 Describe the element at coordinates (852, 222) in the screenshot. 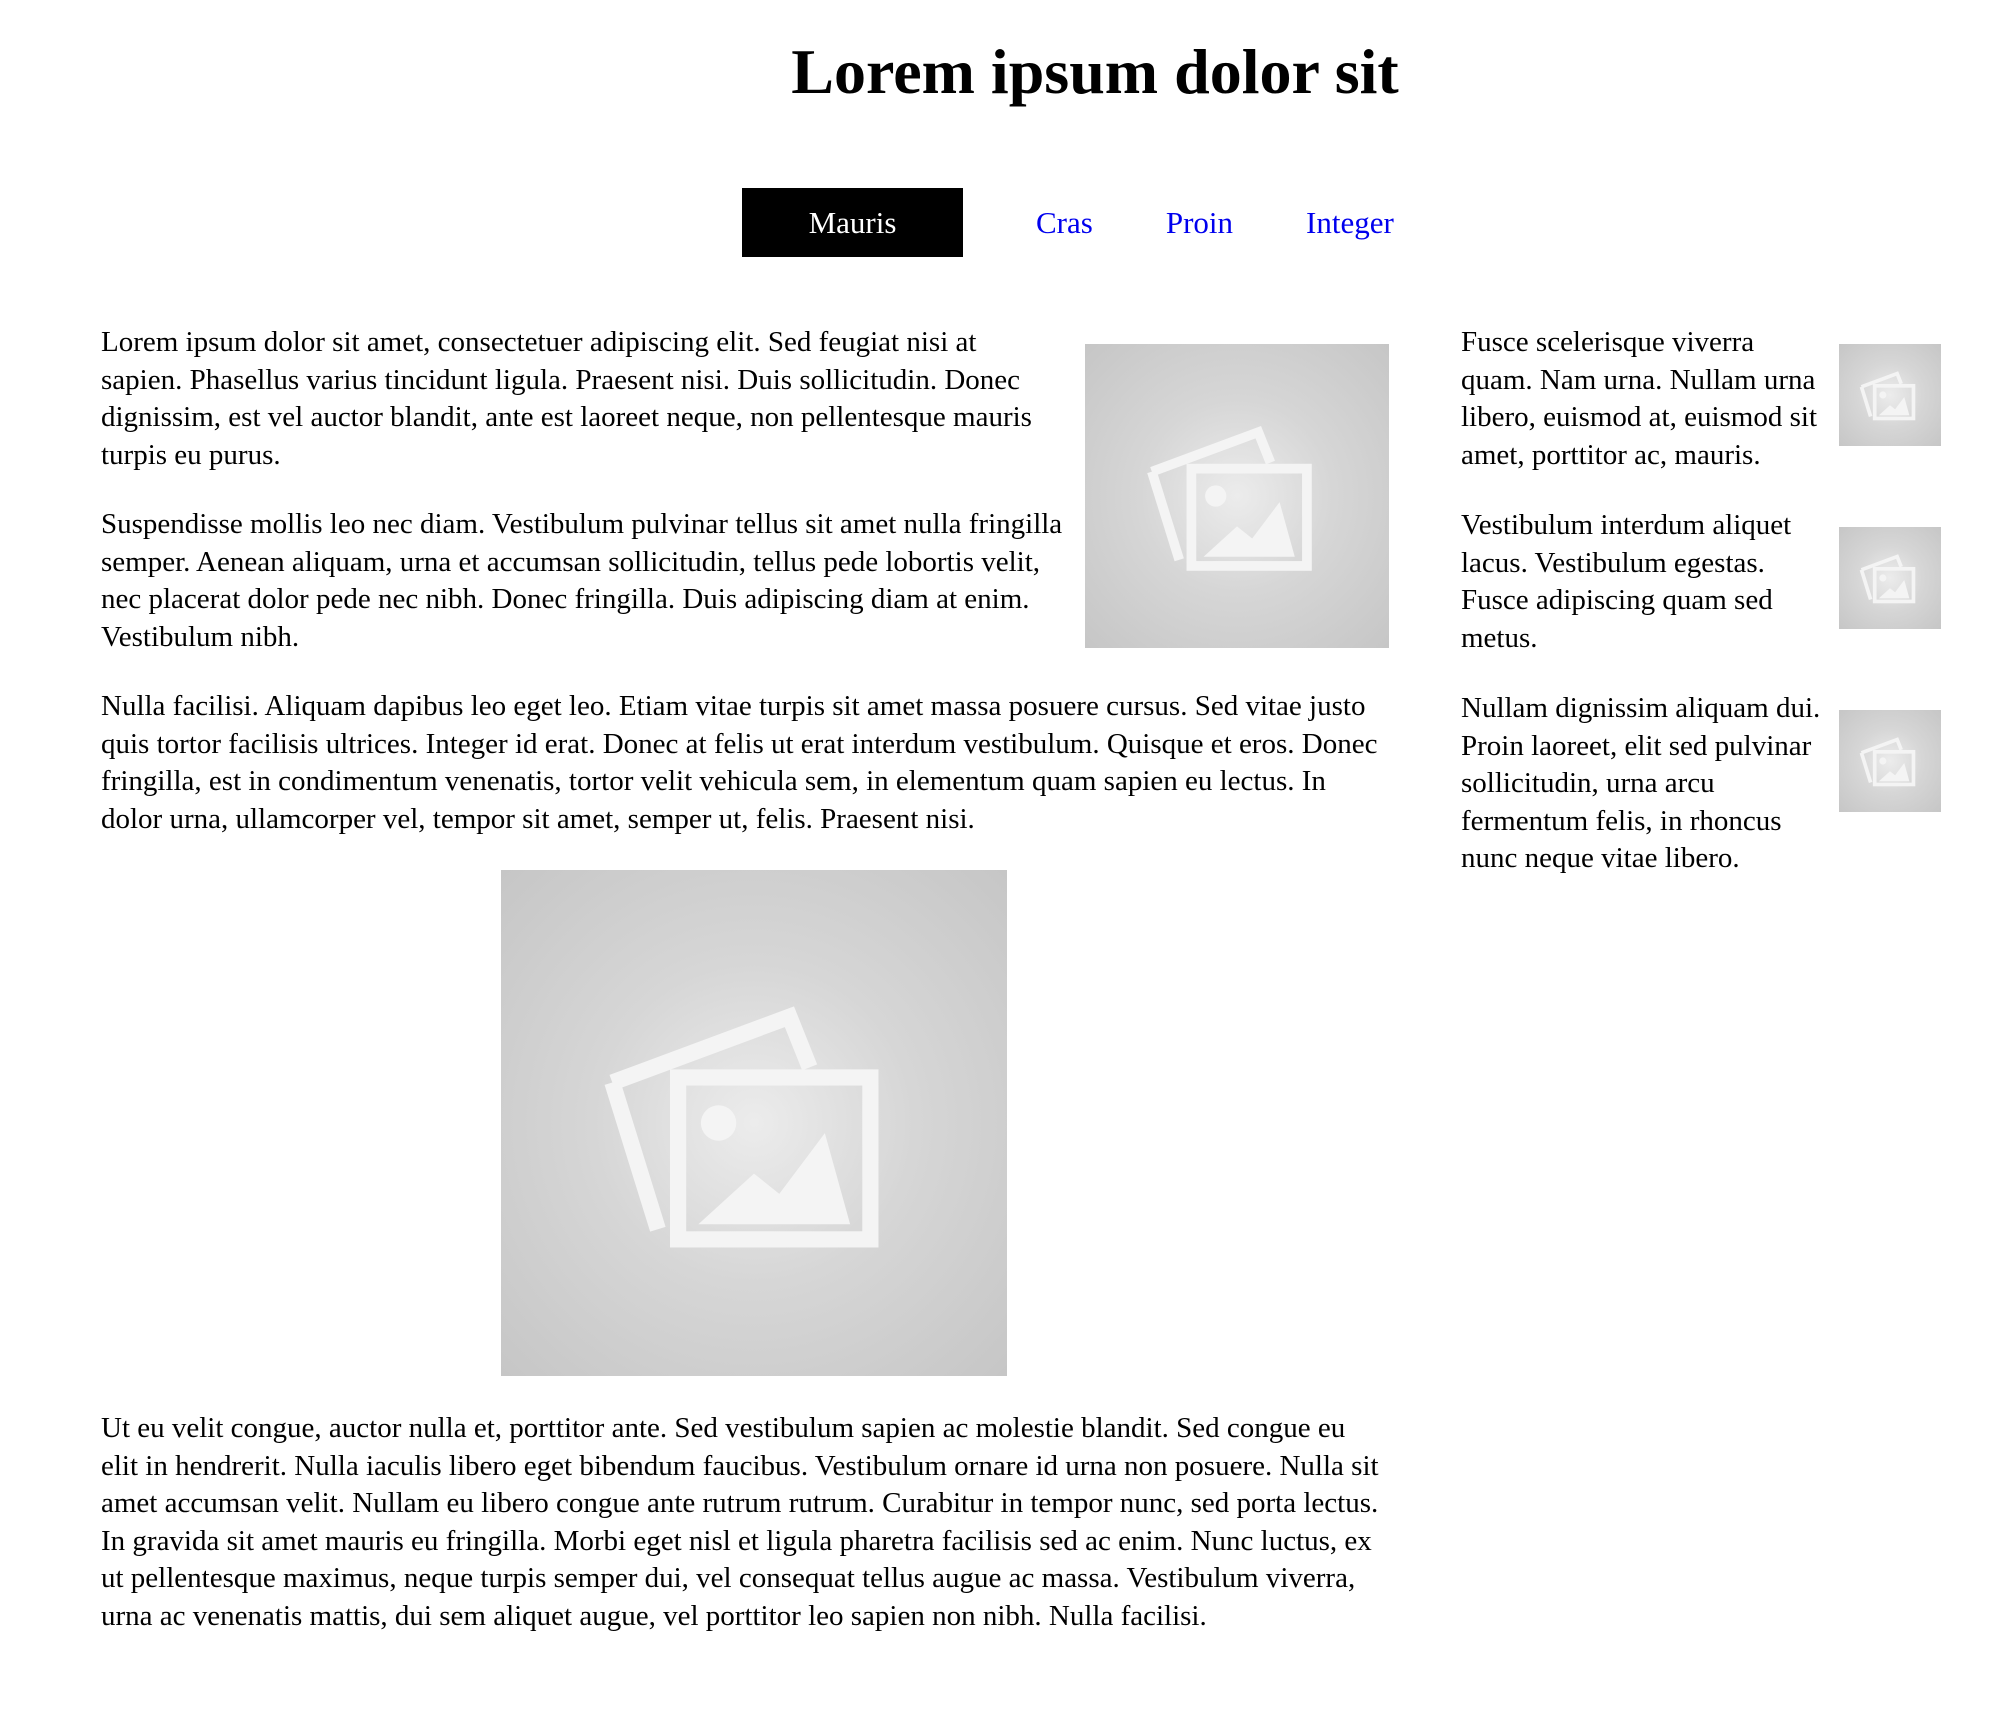

I see `nav-item-mauris: Mauris` at that location.